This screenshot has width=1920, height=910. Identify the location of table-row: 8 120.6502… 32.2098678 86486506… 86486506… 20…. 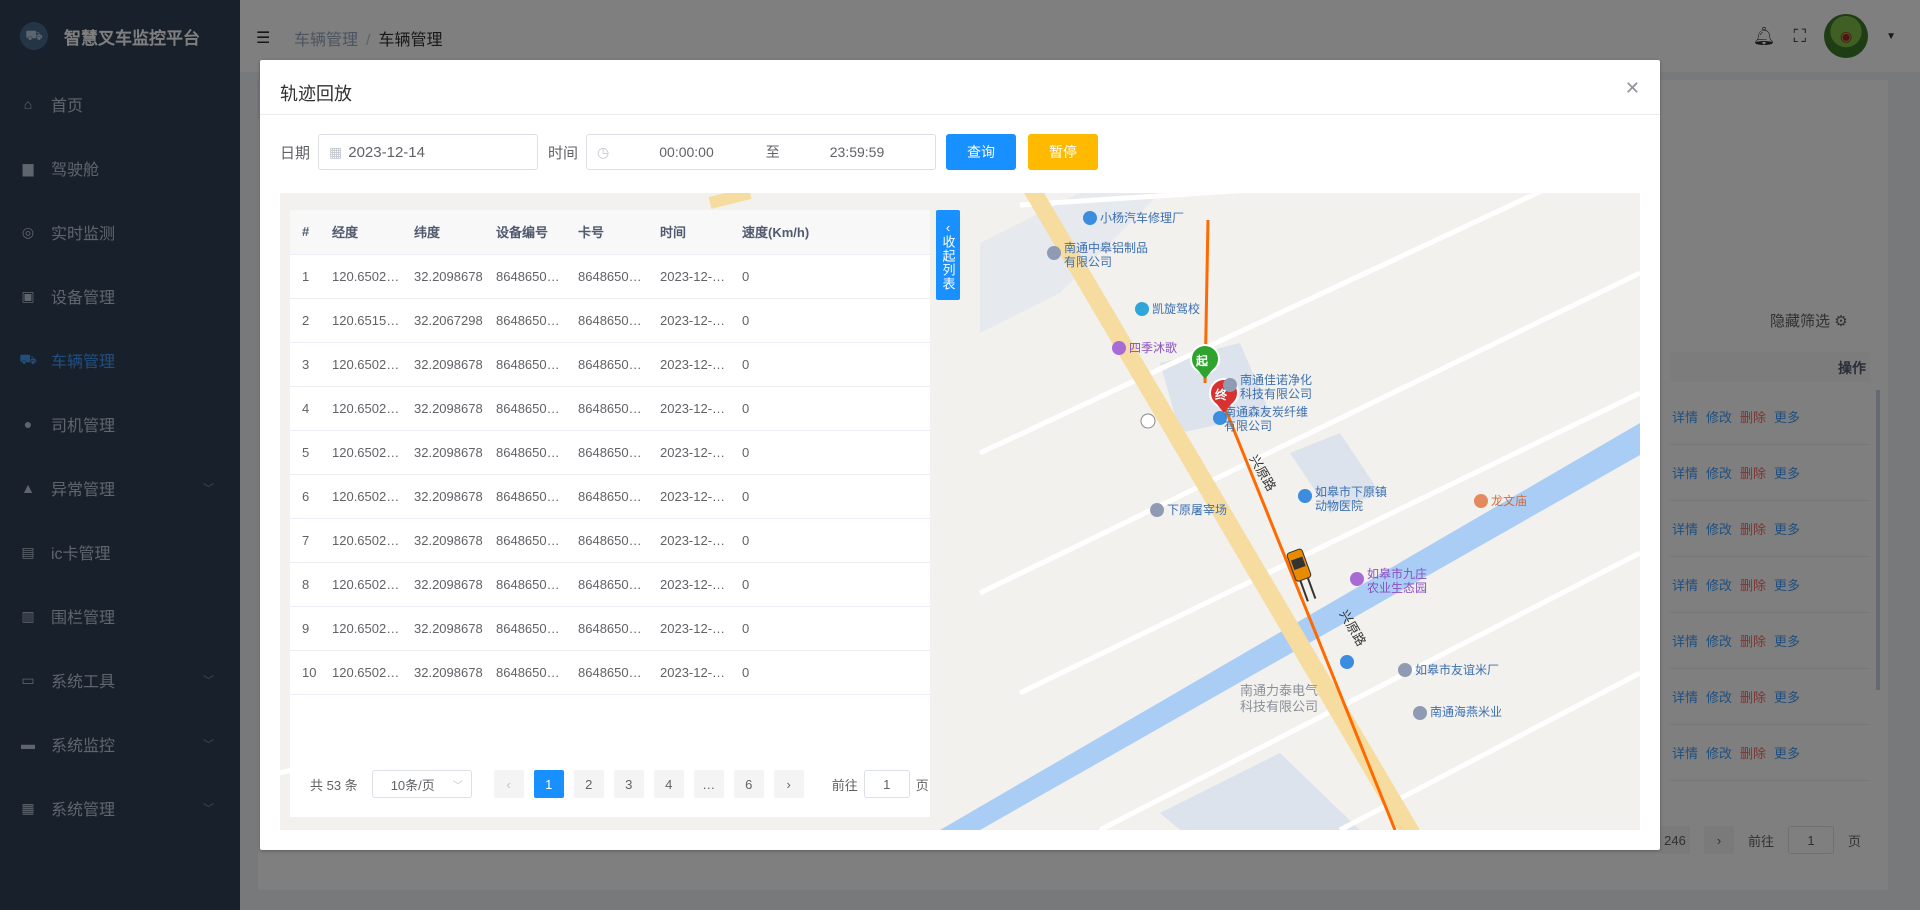
(610, 584).